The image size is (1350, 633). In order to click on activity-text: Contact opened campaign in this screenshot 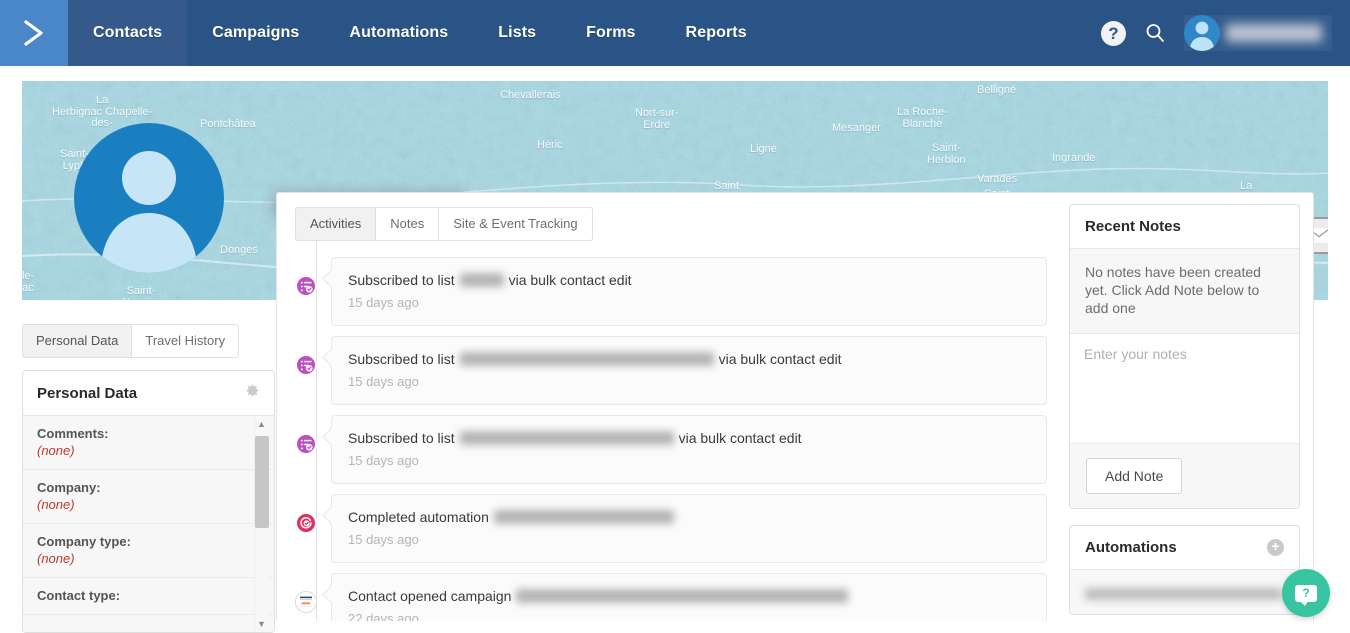, I will do `click(689, 596)`.